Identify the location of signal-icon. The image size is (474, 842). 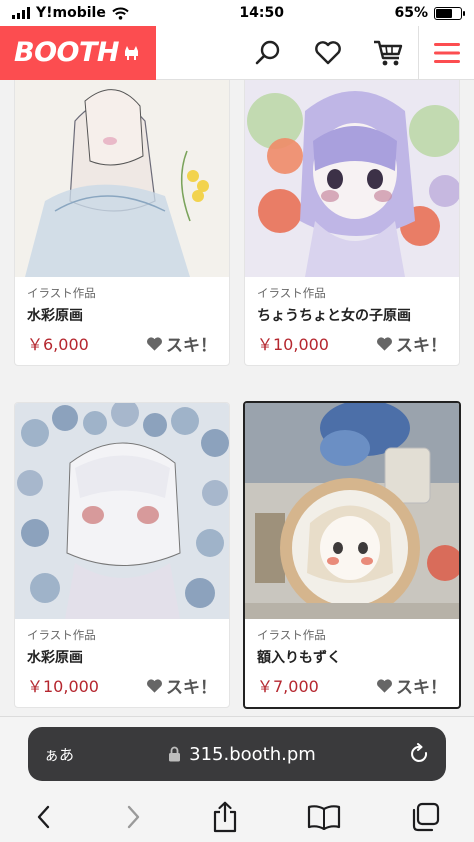
(21, 13).